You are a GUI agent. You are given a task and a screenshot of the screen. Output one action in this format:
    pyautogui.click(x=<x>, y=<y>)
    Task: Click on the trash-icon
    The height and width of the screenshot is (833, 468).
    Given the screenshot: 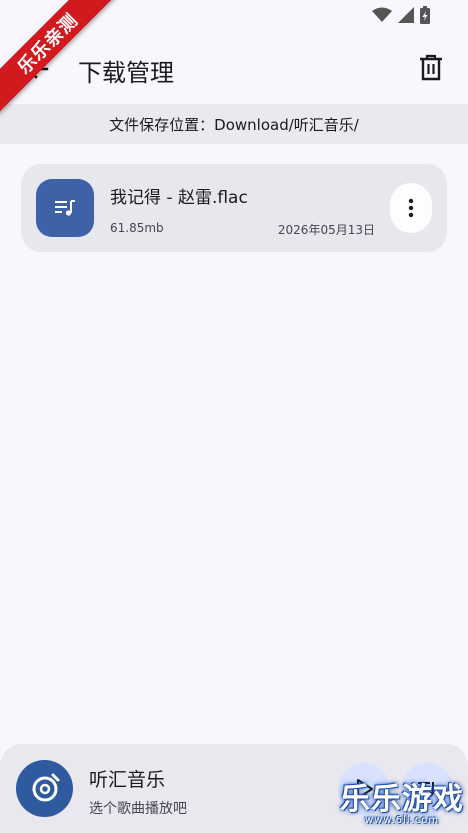 What is the action you would take?
    pyautogui.click(x=431, y=67)
    